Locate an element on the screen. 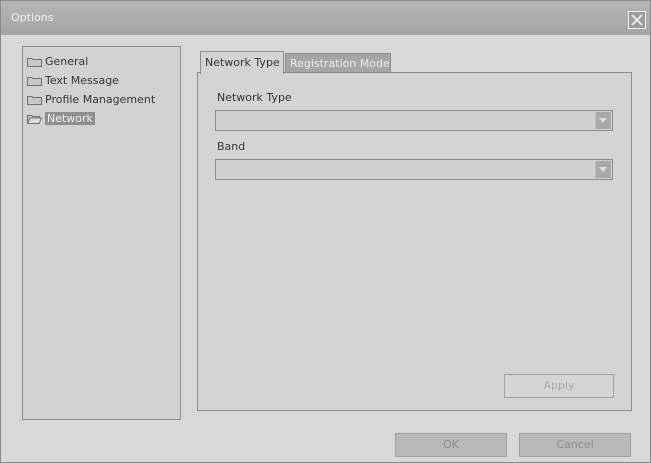  window-title: Options is located at coordinates (32, 17).